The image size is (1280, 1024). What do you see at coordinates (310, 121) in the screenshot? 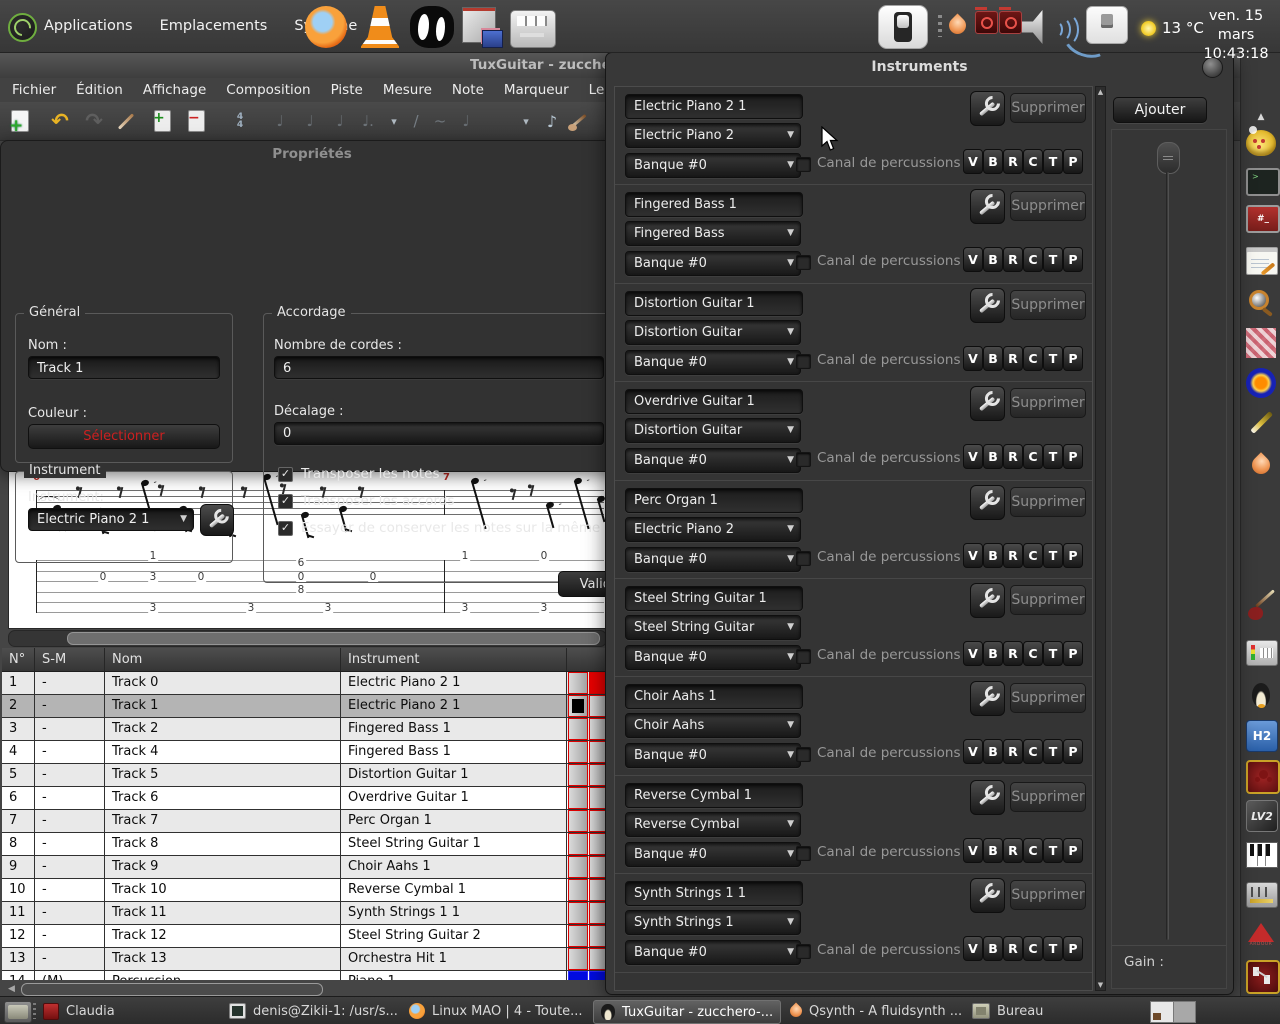
I see `noteq-icon` at bounding box center [310, 121].